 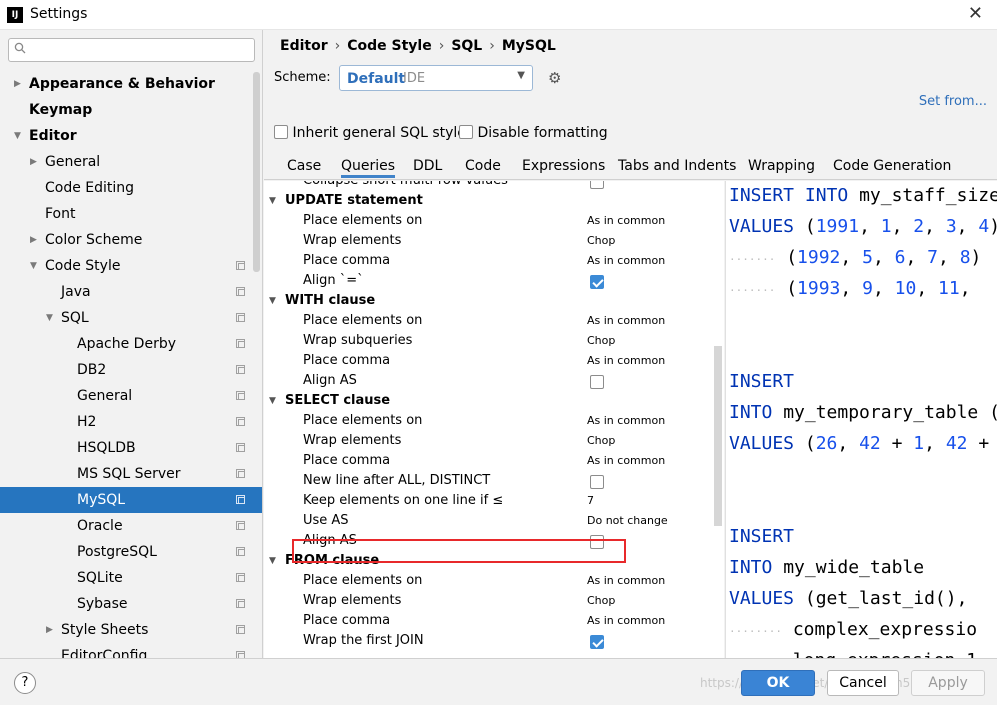 What do you see at coordinates (131, 50) in the screenshot?
I see `search-input` at bounding box center [131, 50].